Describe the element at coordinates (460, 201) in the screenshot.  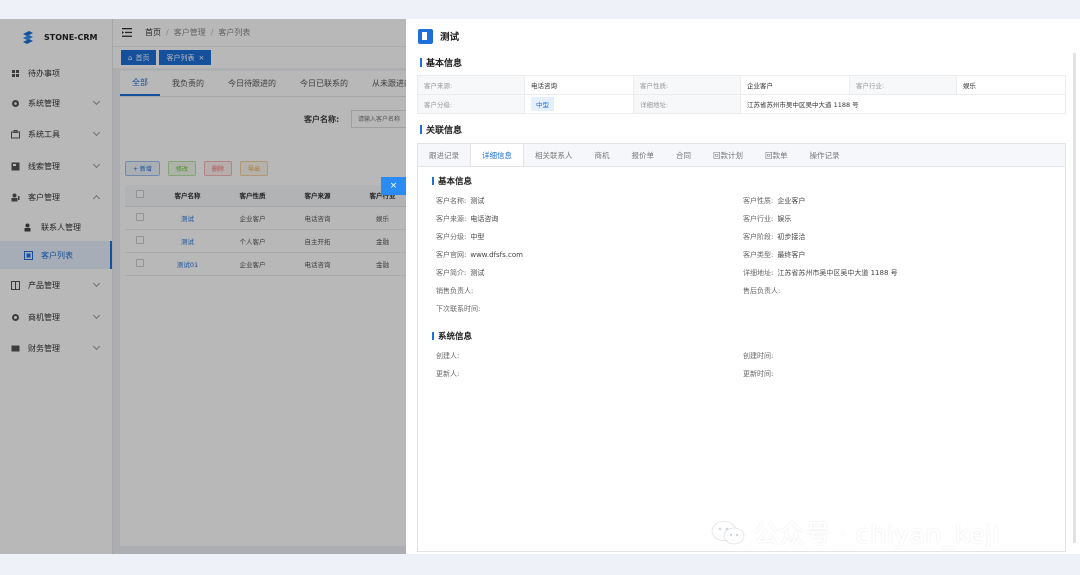
I see `field-customer-name: 客户名称: 测试` at that location.